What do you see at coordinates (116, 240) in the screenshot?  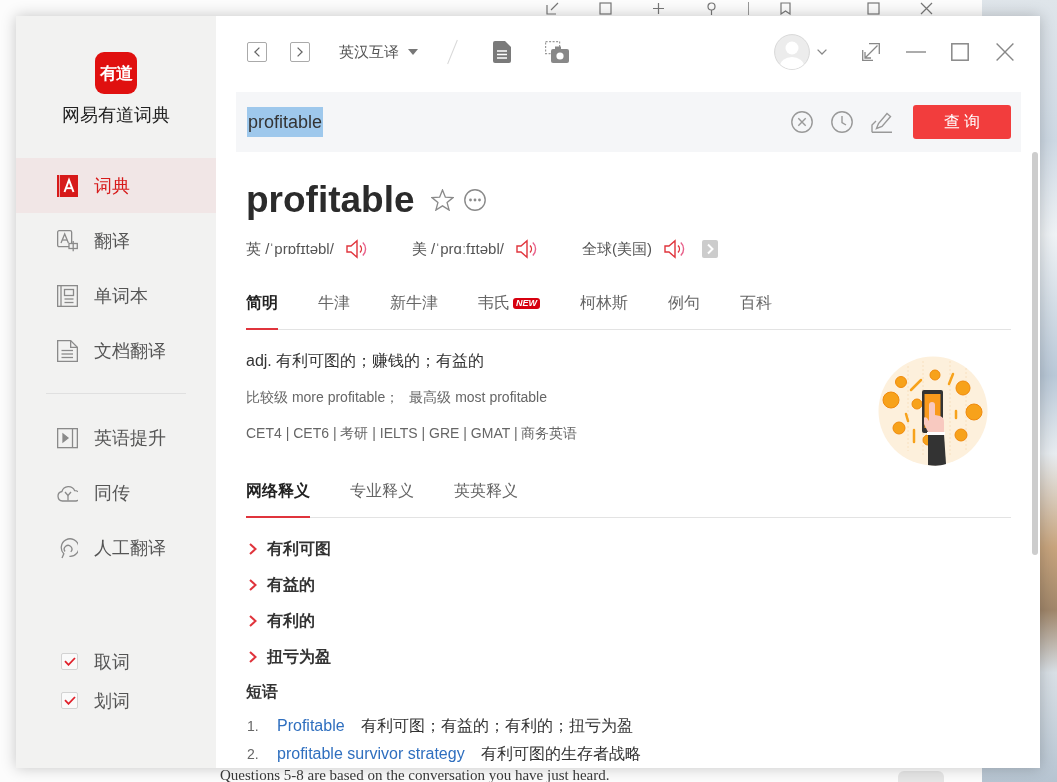 I see `sidebar-item: 翻译` at bounding box center [116, 240].